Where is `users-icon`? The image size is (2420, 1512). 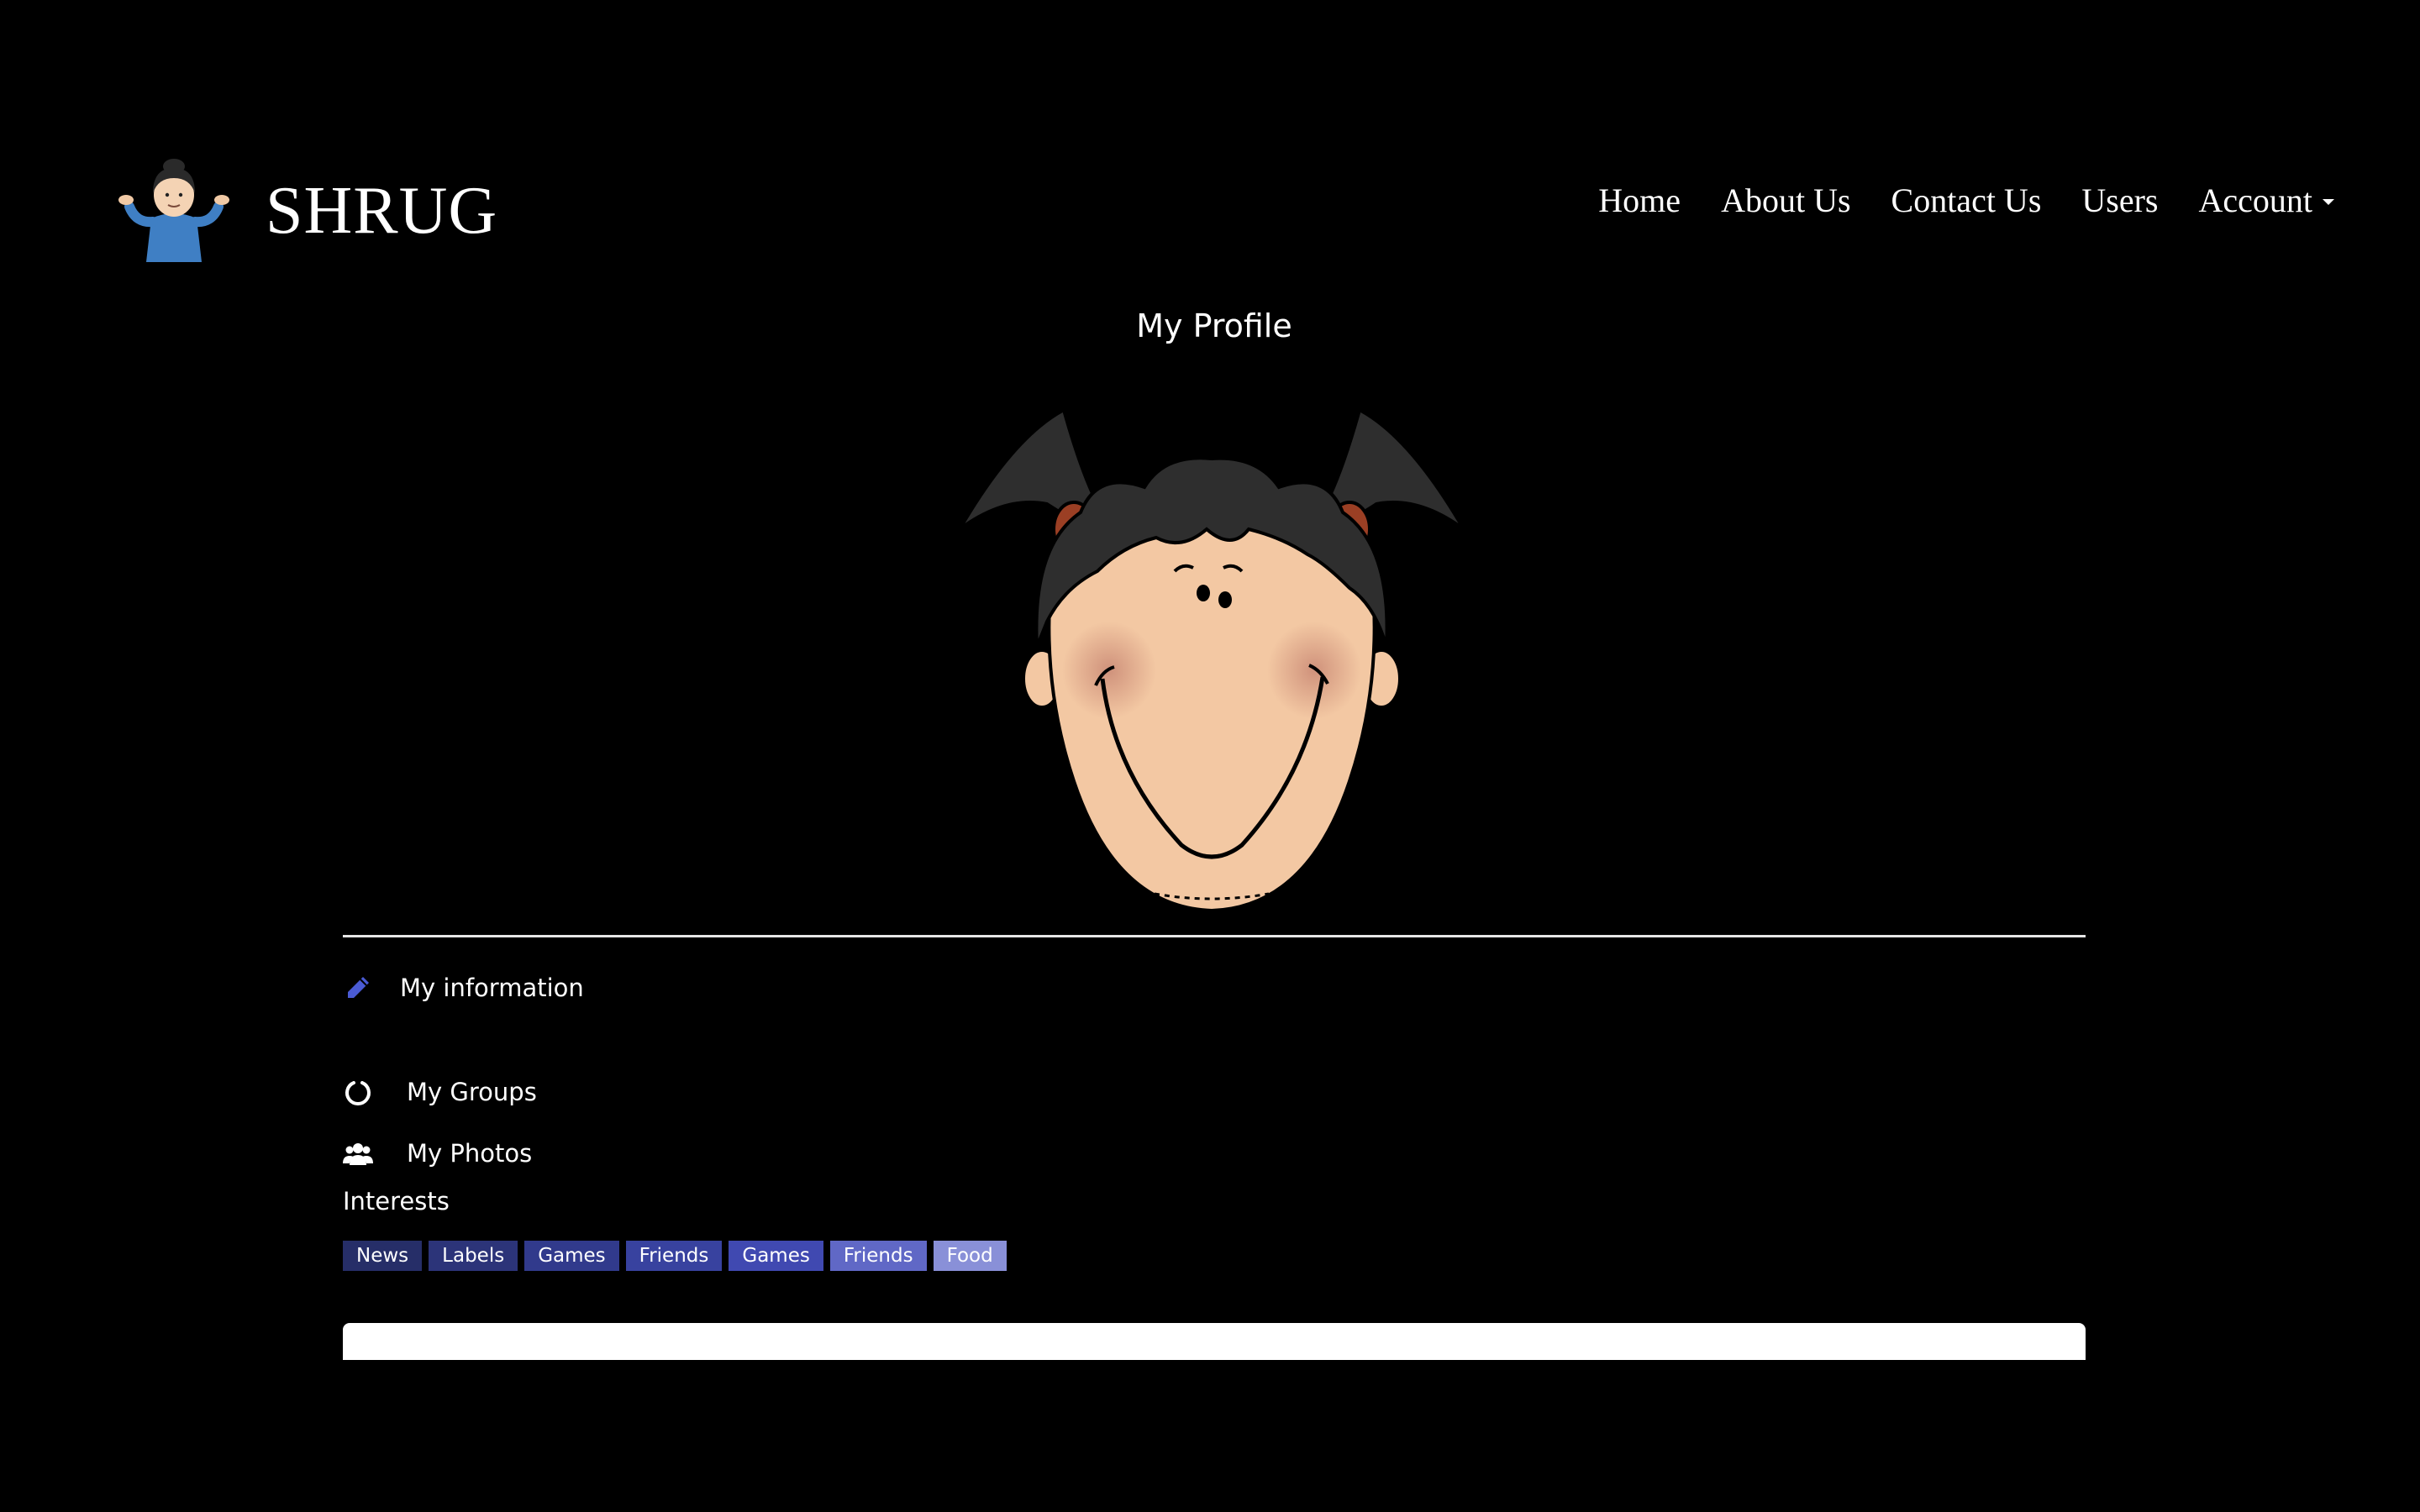
users-icon is located at coordinates (358, 1154).